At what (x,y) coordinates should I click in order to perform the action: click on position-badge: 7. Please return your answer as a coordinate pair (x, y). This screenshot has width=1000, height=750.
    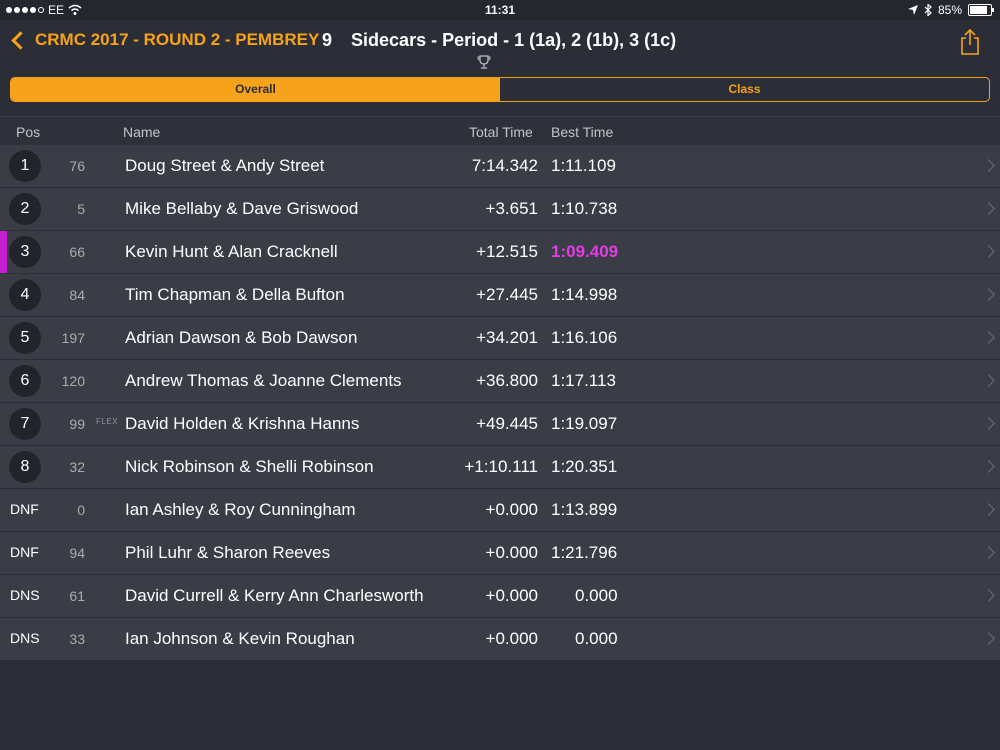
    Looking at the image, I should click on (25, 424).